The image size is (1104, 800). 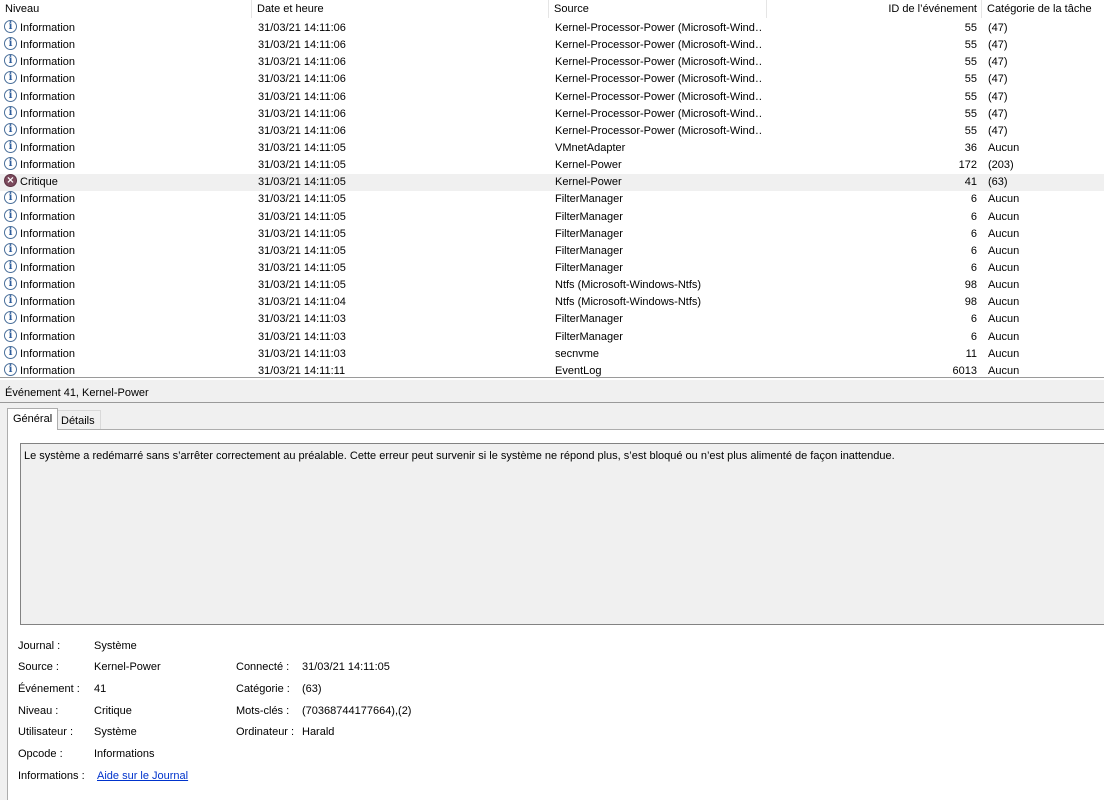 I want to click on event-category: (203), so click(x=1001, y=165).